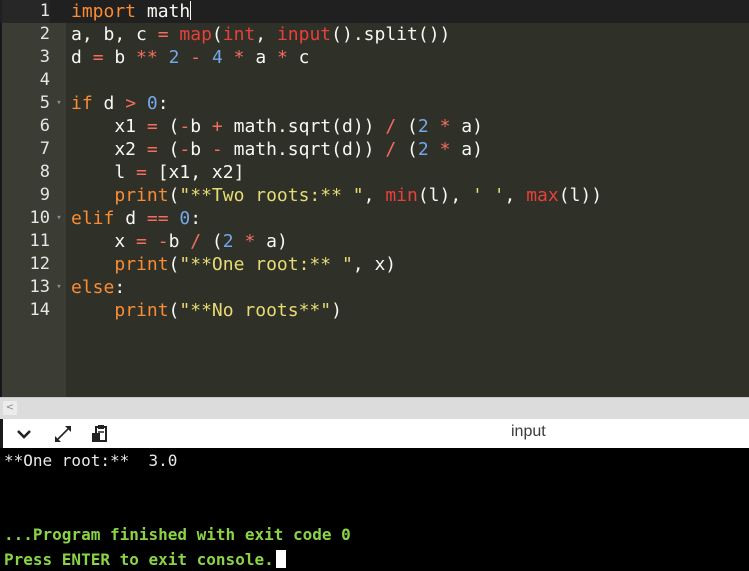 The height and width of the screenshot is (571, 749). What do you see at coordinates (44, 195) in the screenshot?
I see `line-number: 9` at bounding box center [44, 195].